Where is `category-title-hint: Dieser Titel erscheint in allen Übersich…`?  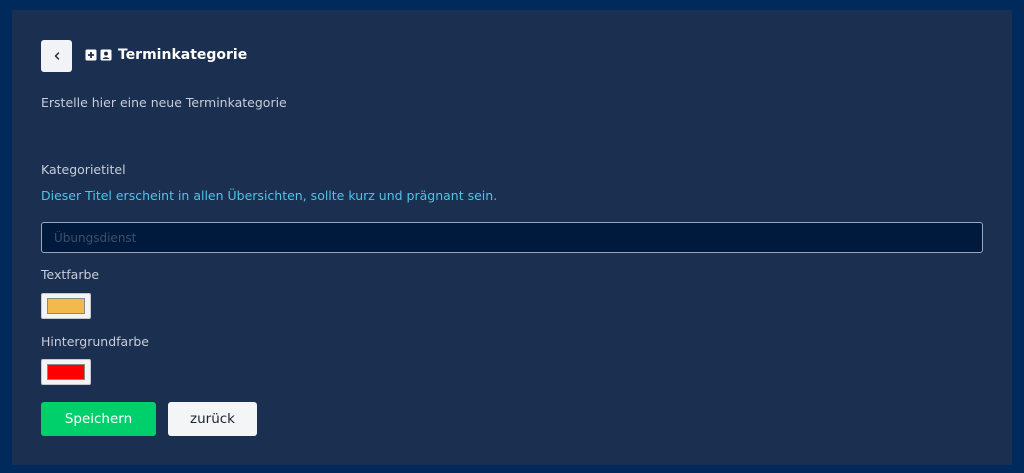
category-title-hint: Dieser Titel erscheint in allen Übersich… is located at coordinates (269, 195).